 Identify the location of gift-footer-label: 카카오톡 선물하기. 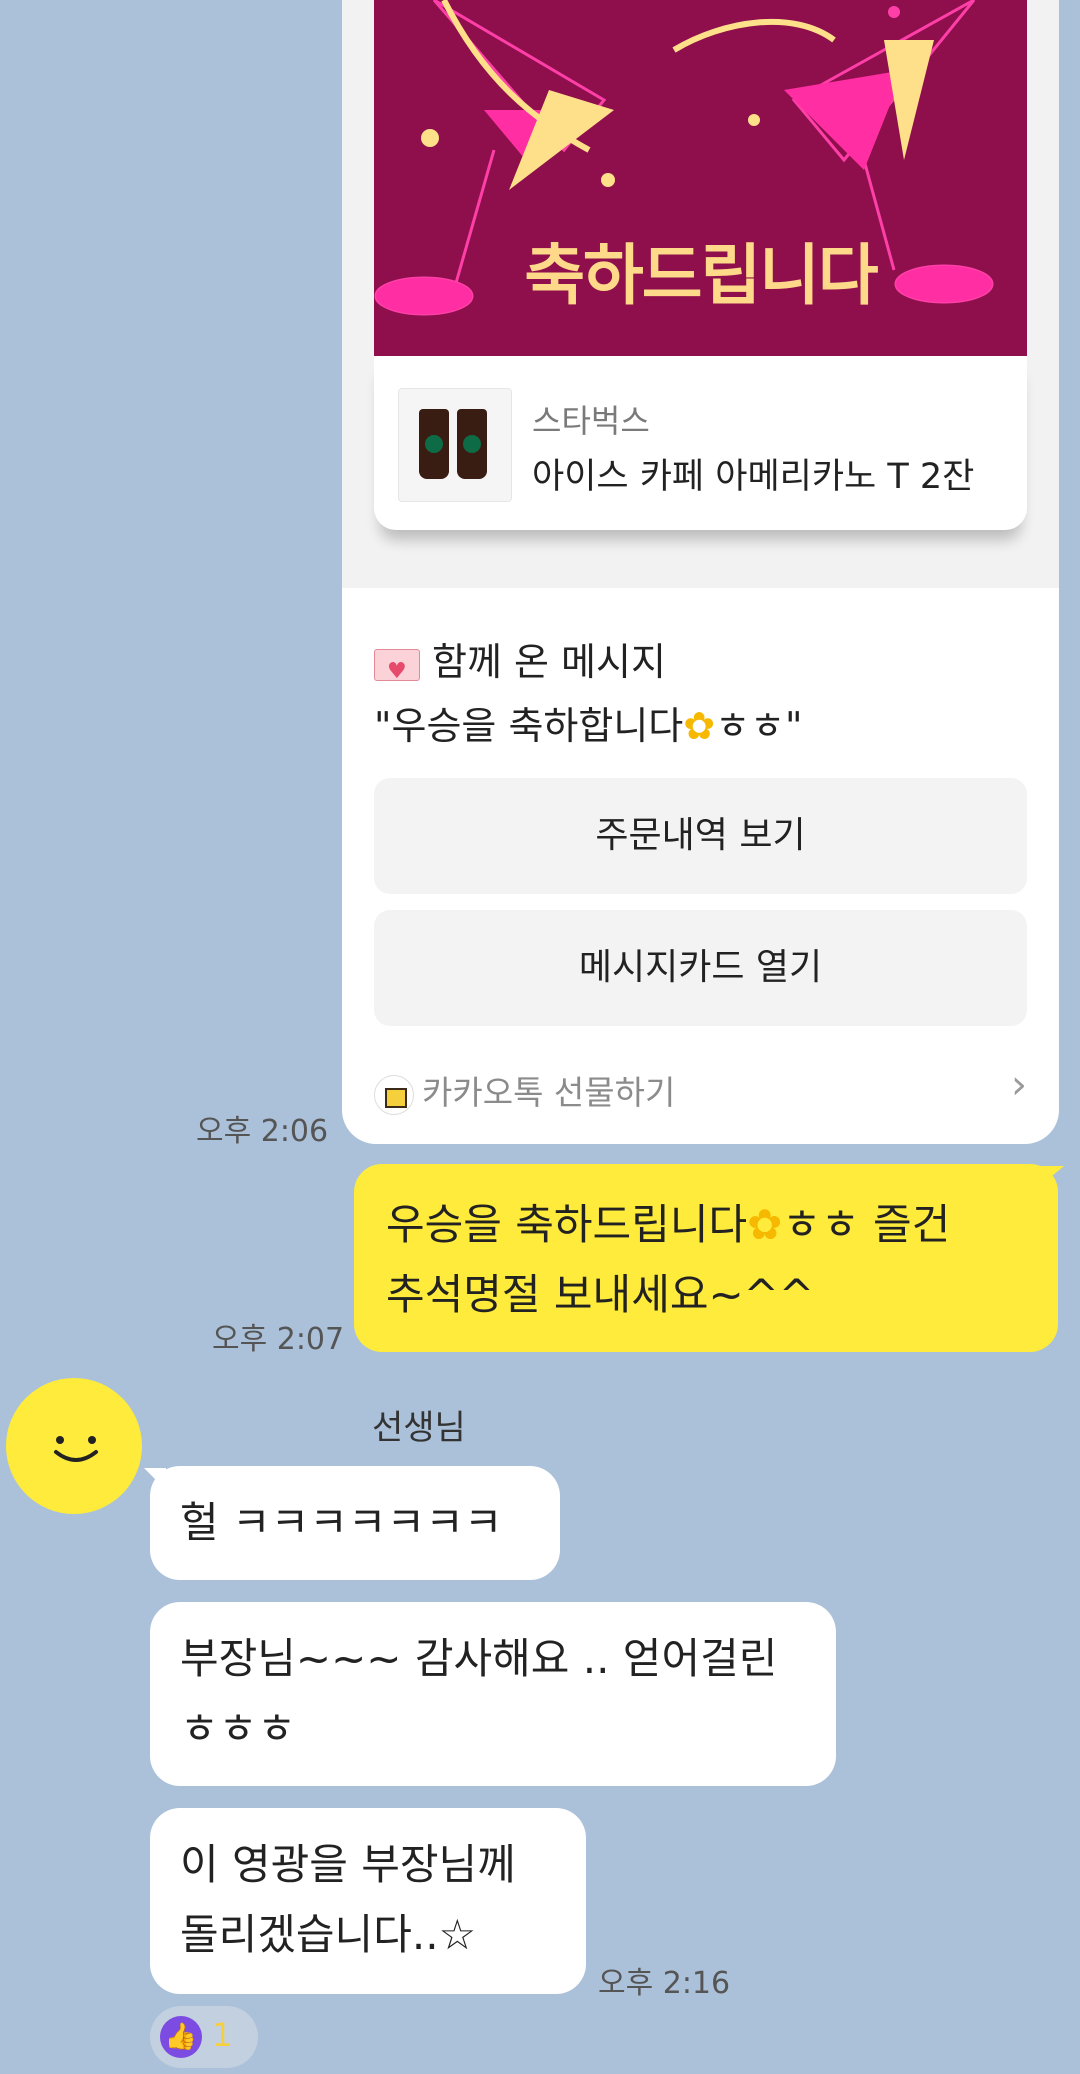
(549, 1092).